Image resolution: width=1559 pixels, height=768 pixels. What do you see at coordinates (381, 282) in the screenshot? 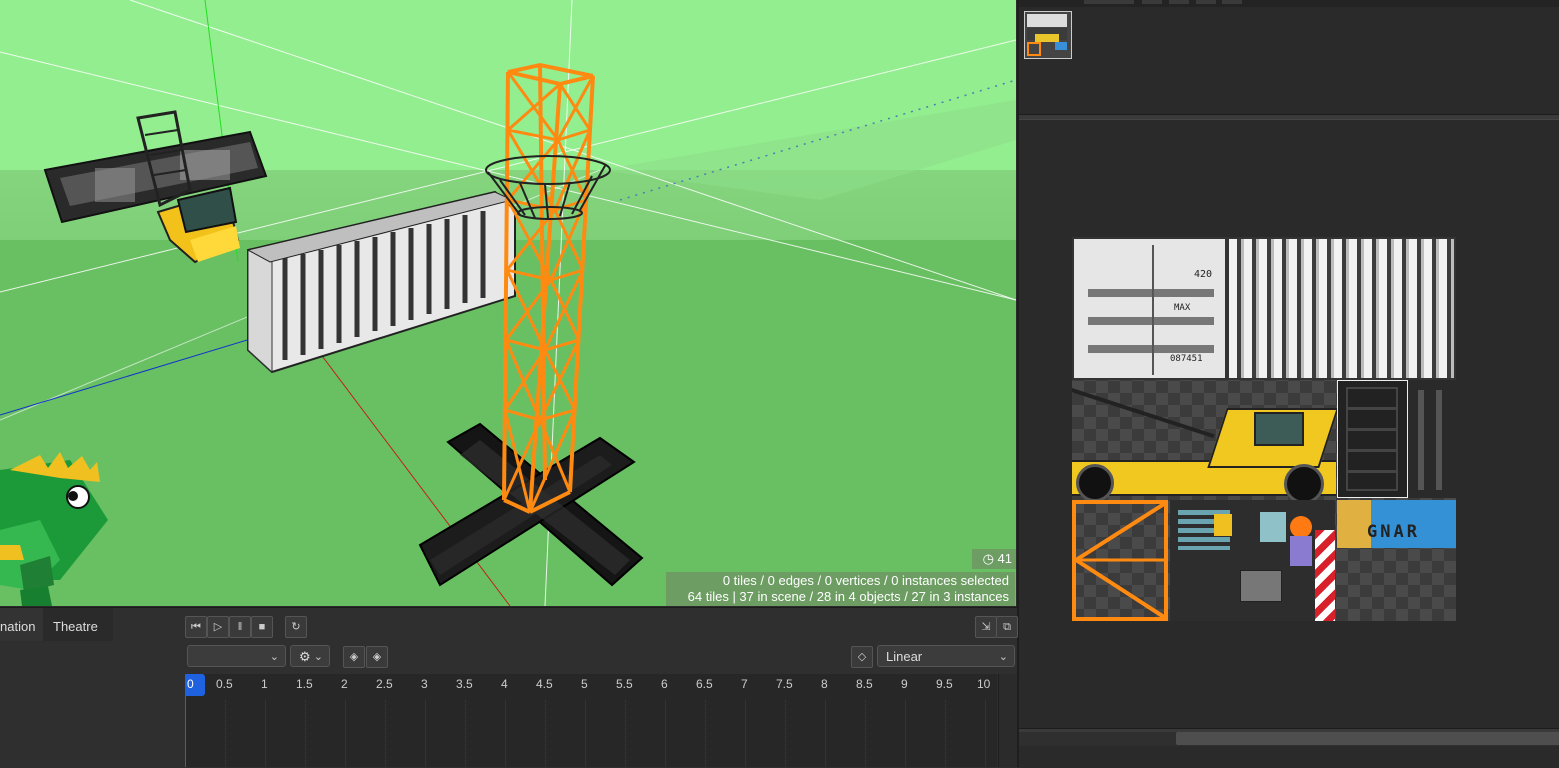
I see `container-model` at bounding box center [381, 282].